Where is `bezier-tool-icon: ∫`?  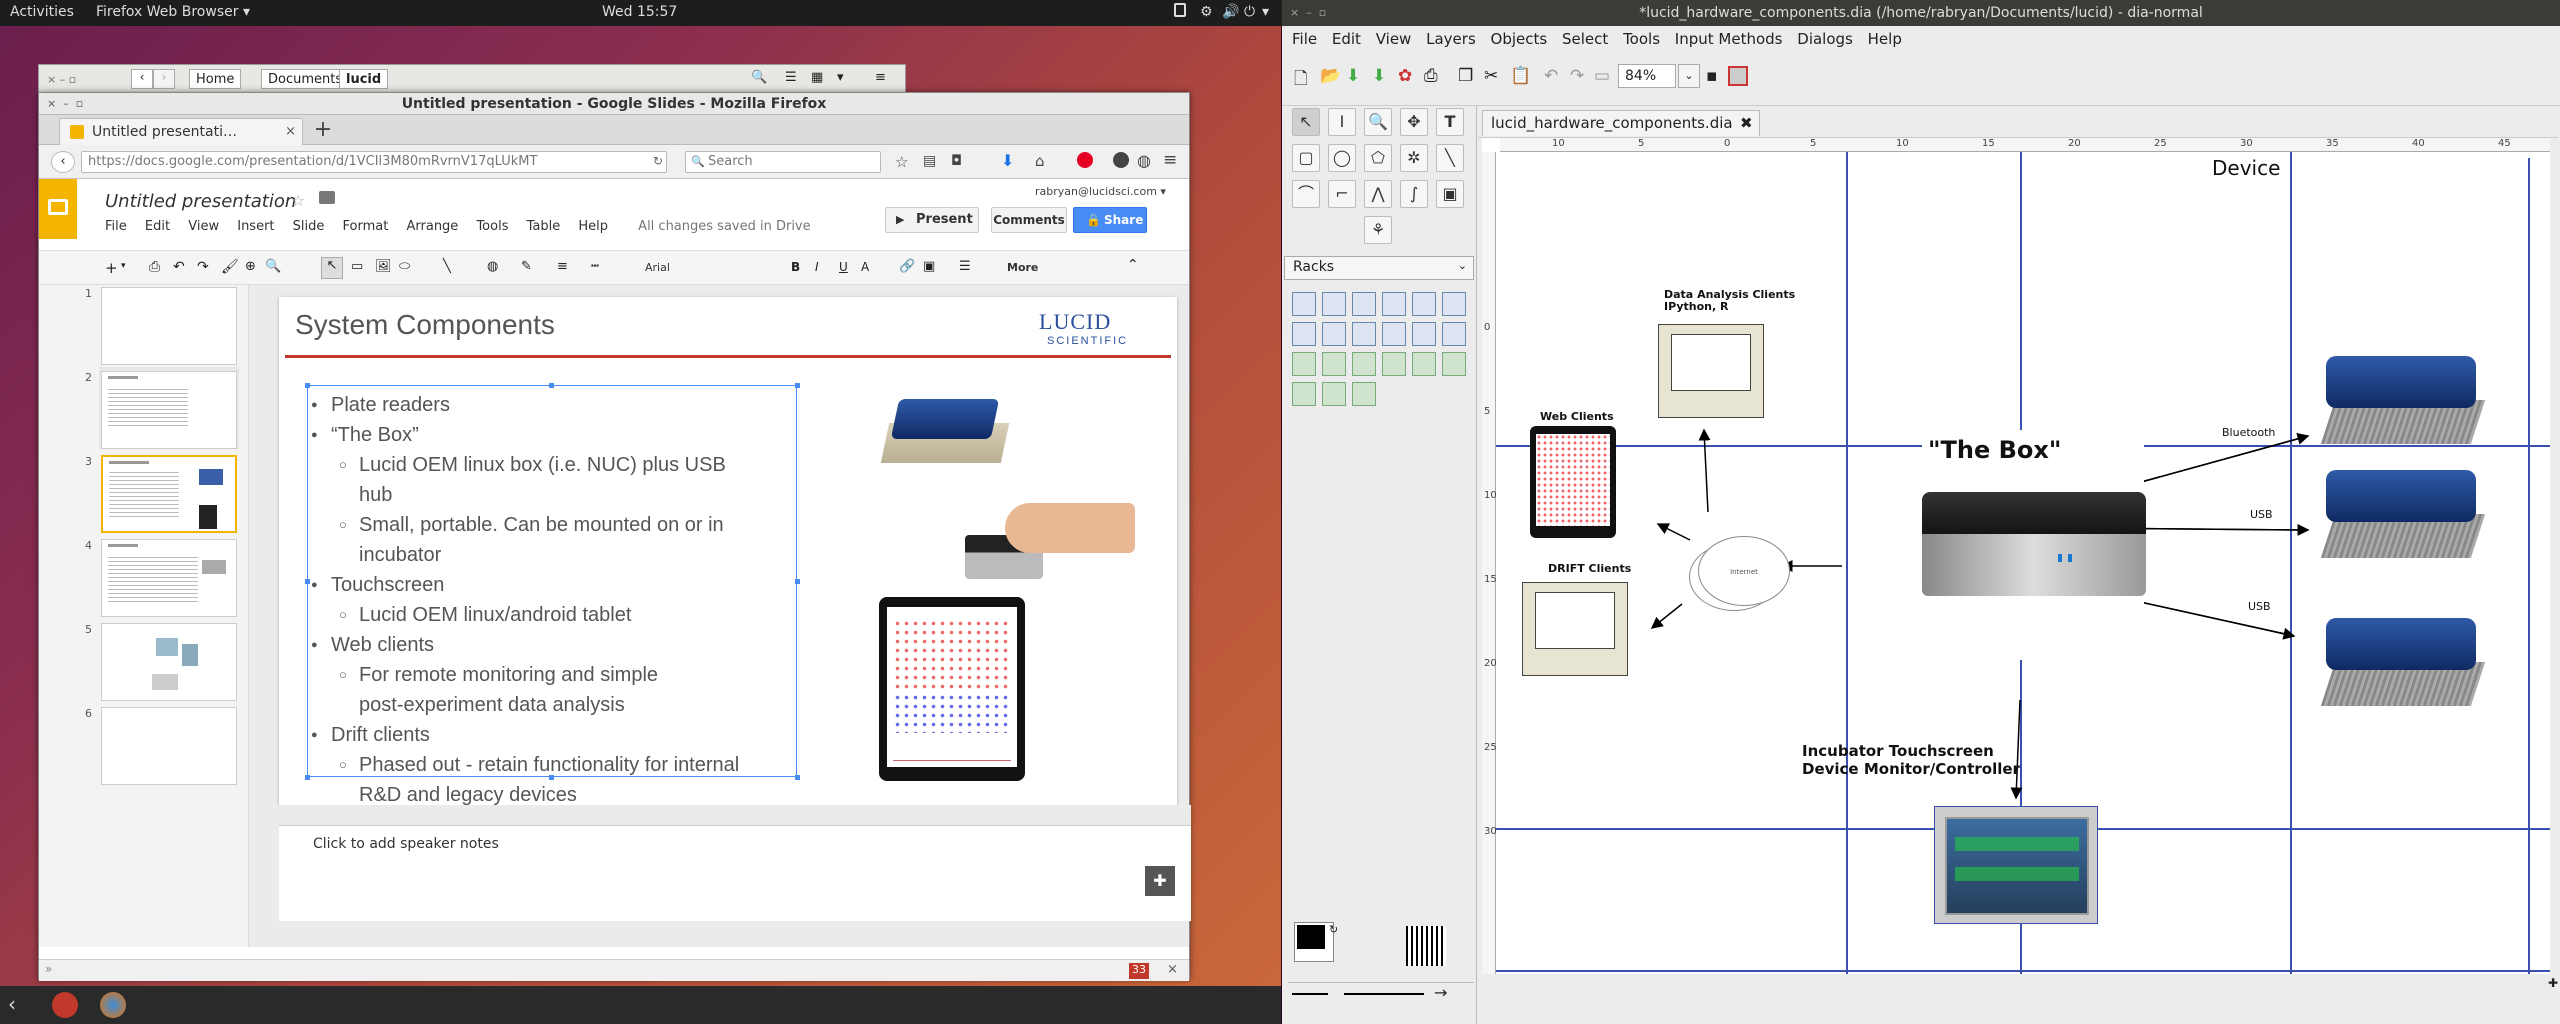
bezier-tool-icon: ∫ is located at coordinates (1414, 194).